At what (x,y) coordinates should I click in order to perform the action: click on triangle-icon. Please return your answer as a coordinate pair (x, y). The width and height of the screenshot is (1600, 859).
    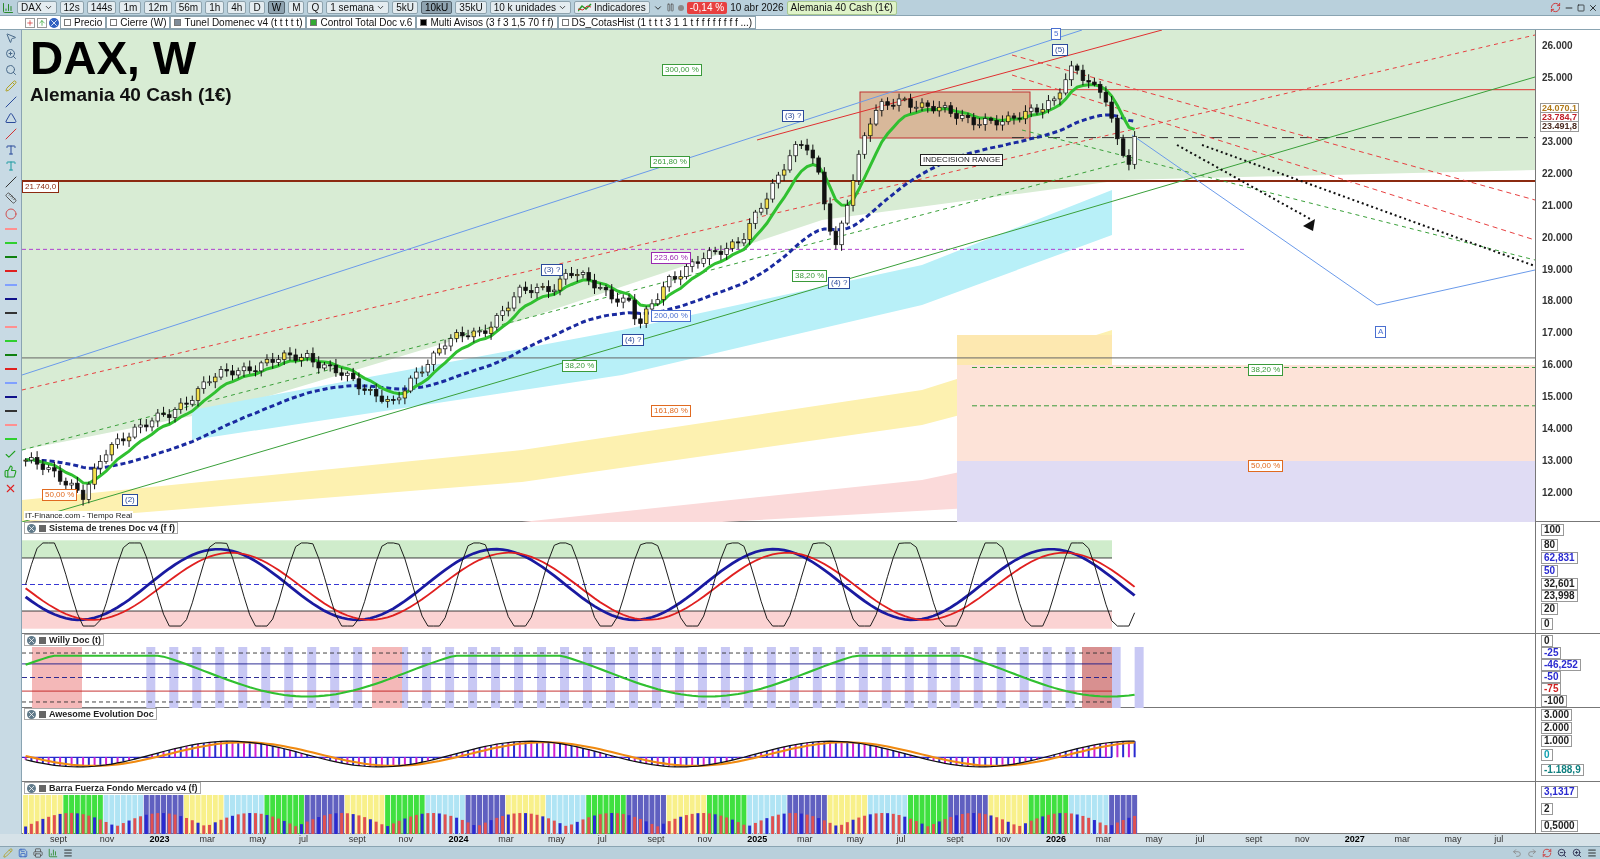
    Looking at the image, I should click on (10, 118).